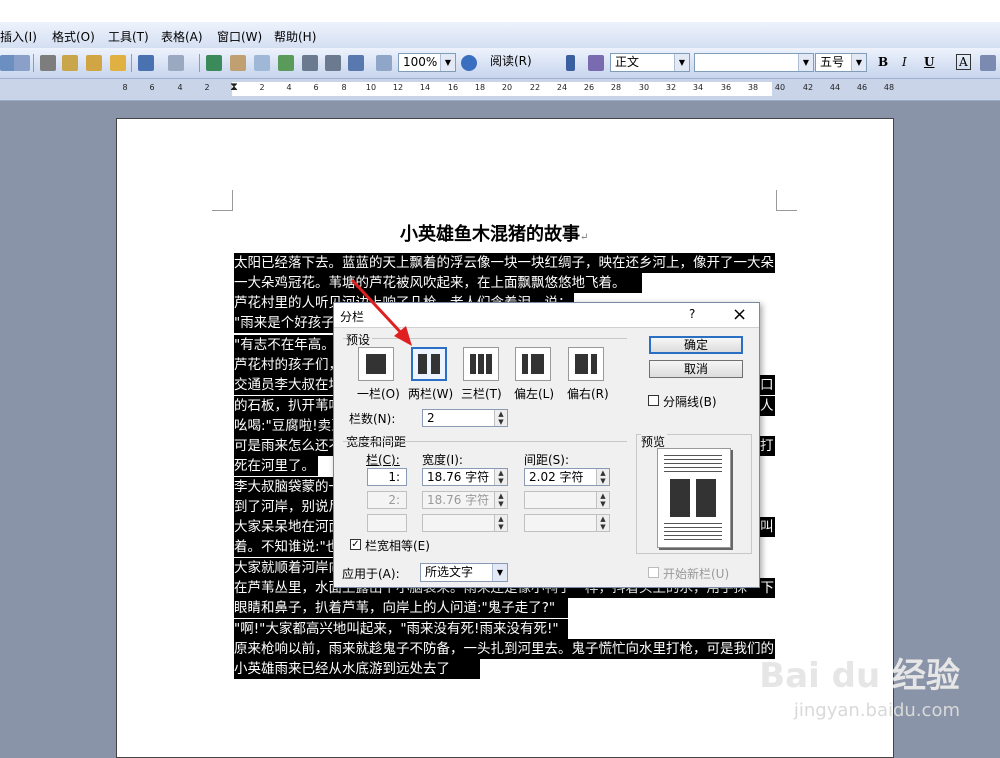 Image resolution: width=1000 pixels, height=758 pixels. I want to click on text-line: 吆喝:"豆腐啦!卖豆, so click(284, 426).